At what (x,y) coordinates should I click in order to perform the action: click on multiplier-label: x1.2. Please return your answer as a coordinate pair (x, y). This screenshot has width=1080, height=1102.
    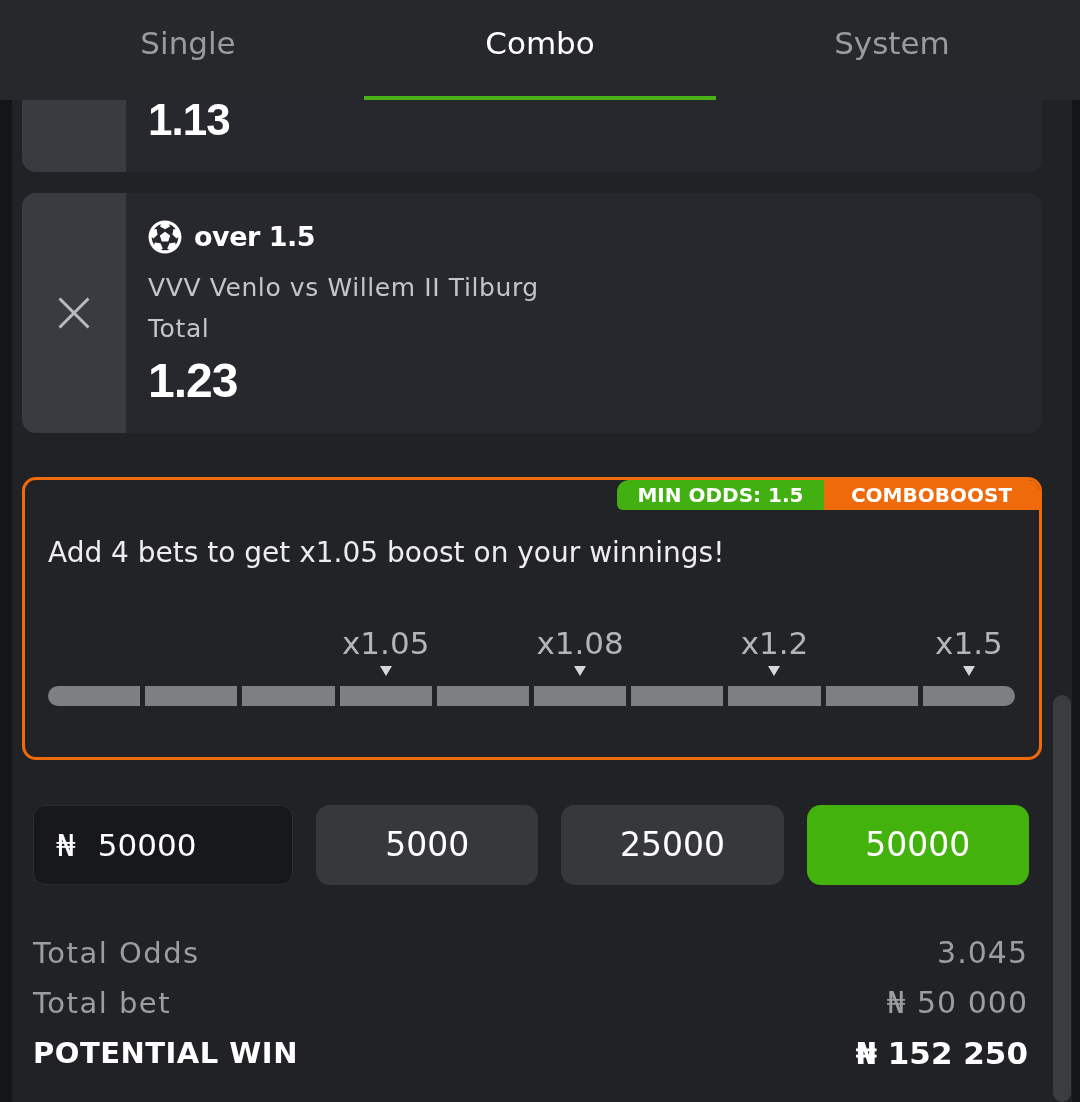
    Looking at the image, I should click on (774, 643).